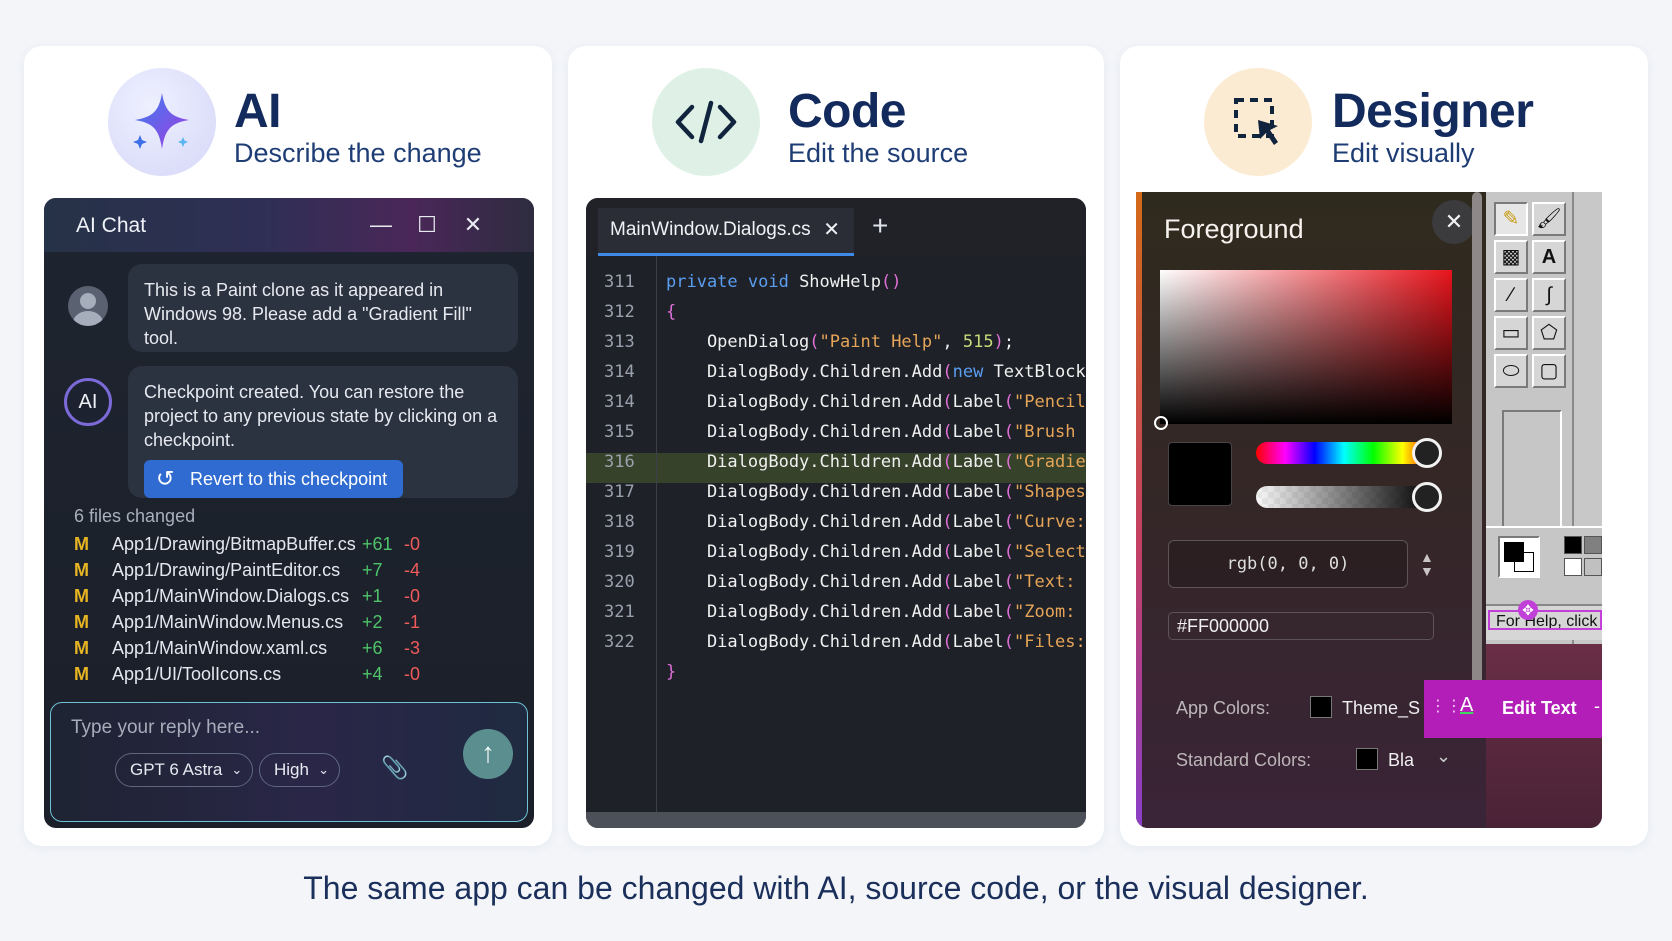  What do you see at coordinates (81, 570) in the screenshot?
I see `modified-badge: M` at bounding box center [81, 570].